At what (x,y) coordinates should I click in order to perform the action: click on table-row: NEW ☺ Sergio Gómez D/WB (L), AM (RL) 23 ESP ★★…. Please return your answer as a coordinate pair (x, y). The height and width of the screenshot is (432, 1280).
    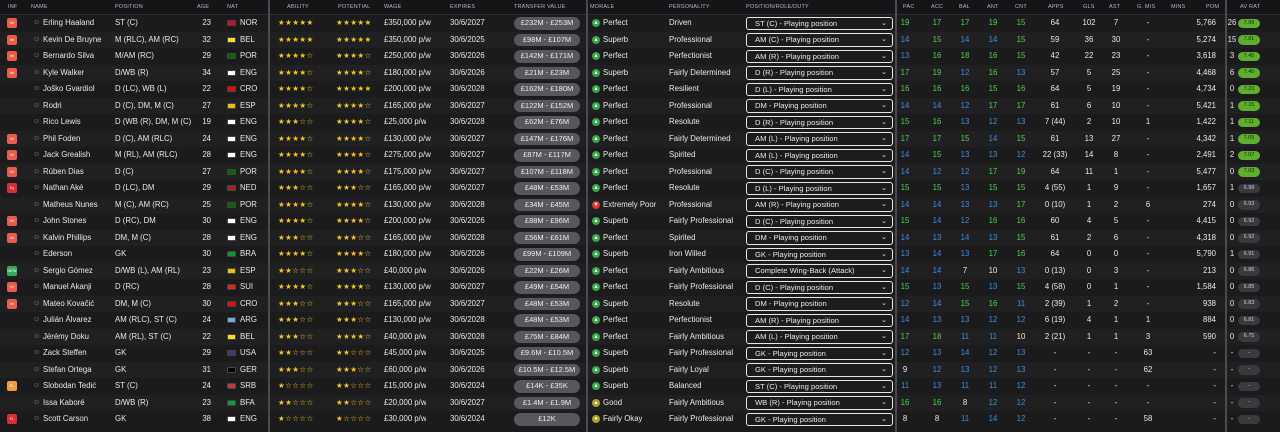
    Looking at the image, I should click on (640, 271).